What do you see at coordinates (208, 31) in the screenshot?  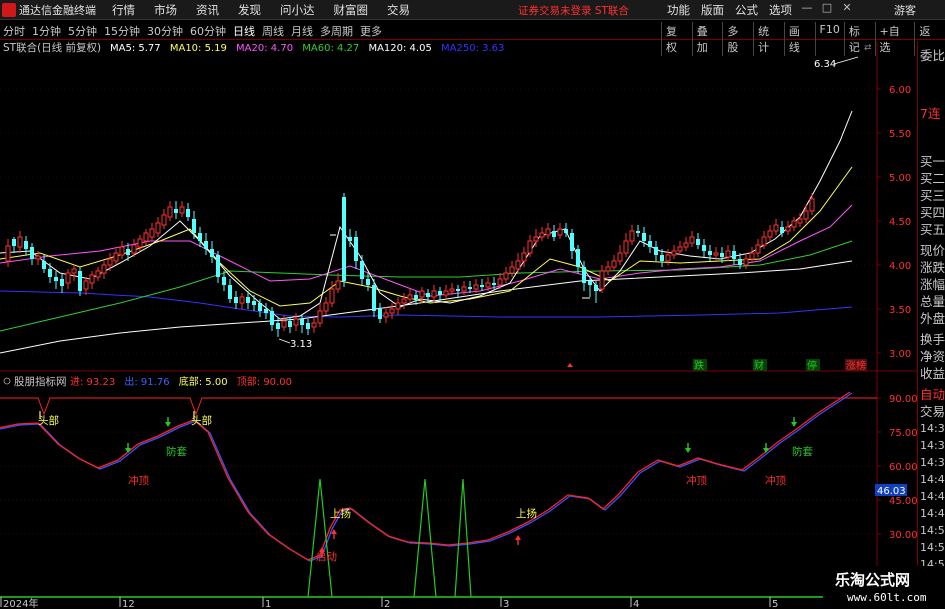 I see `tab-60min: 60分钟` at bounding box center [208, 31].